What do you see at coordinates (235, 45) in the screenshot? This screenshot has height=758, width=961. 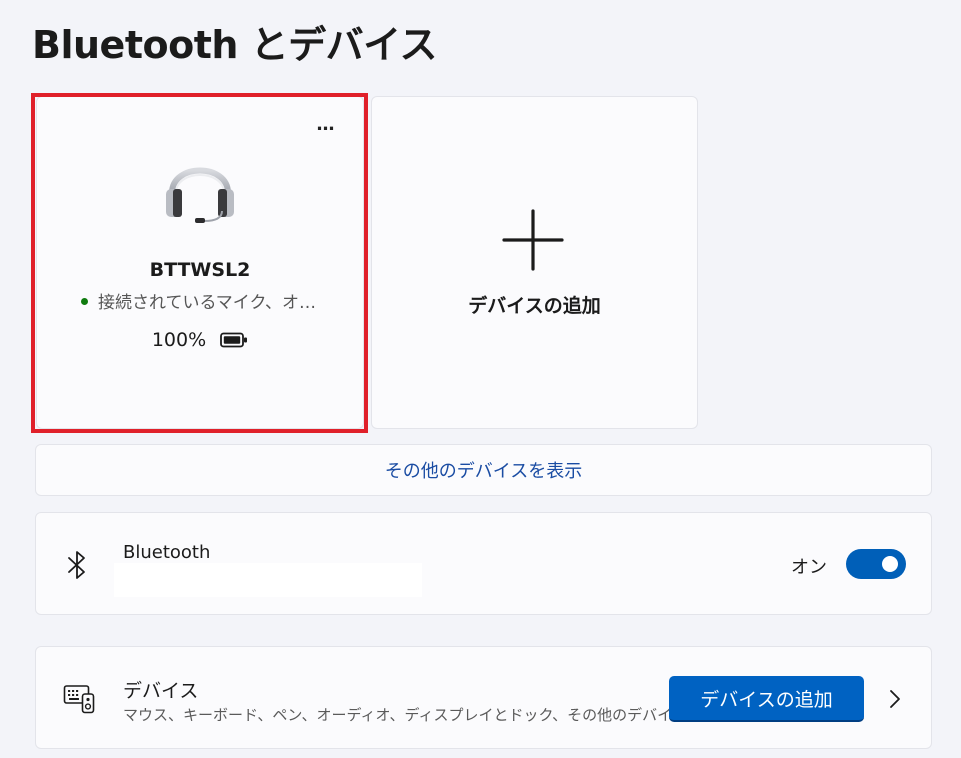 I see `page-title: Bluetooth とデバイス` at bounding box center [235, 45].